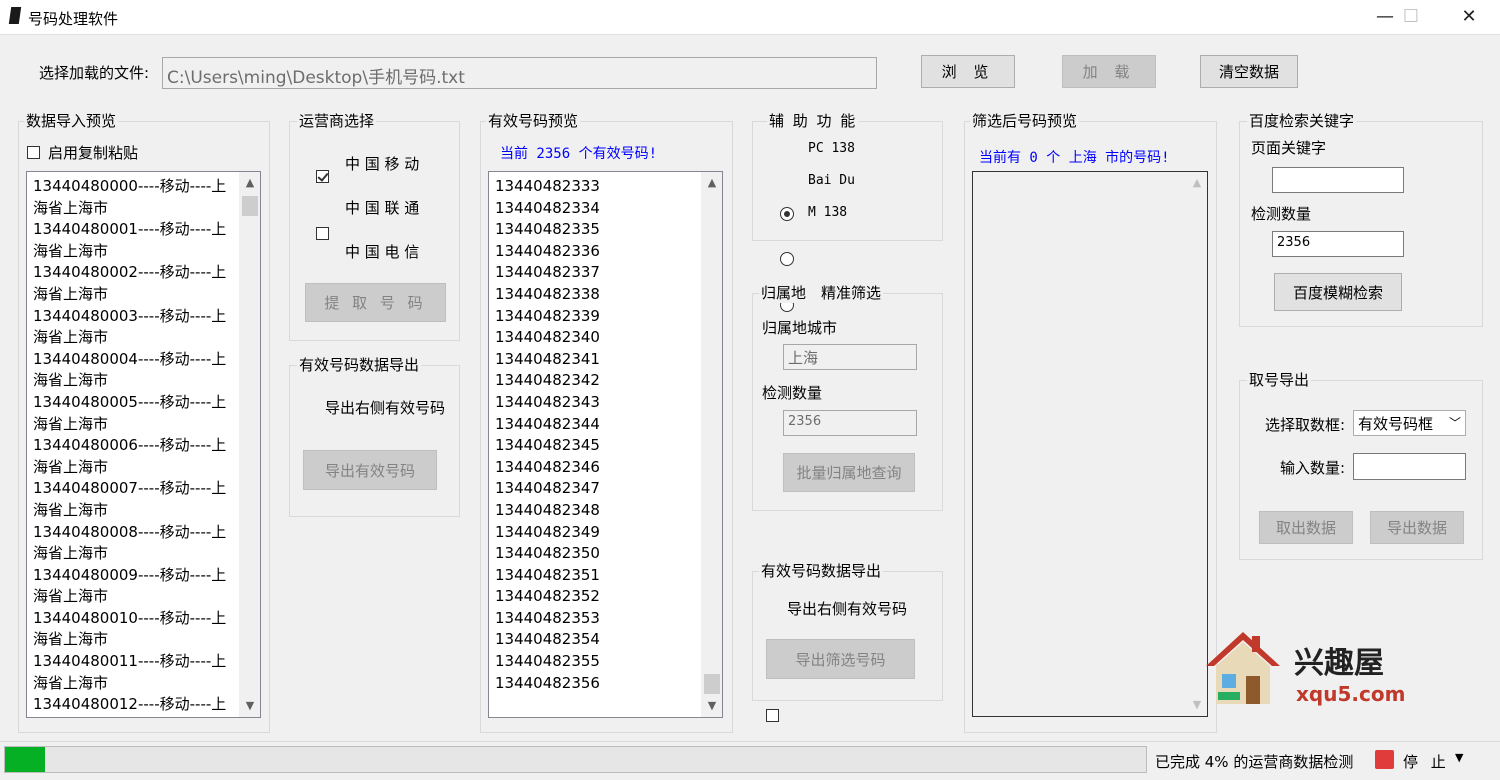 The height and width of the screenshot is (780, 1500). What do you see at coordinates (135, 403) in the screenshot?
I see `list-item: 13440480005----移动----上` at bounding box center [135, 403].